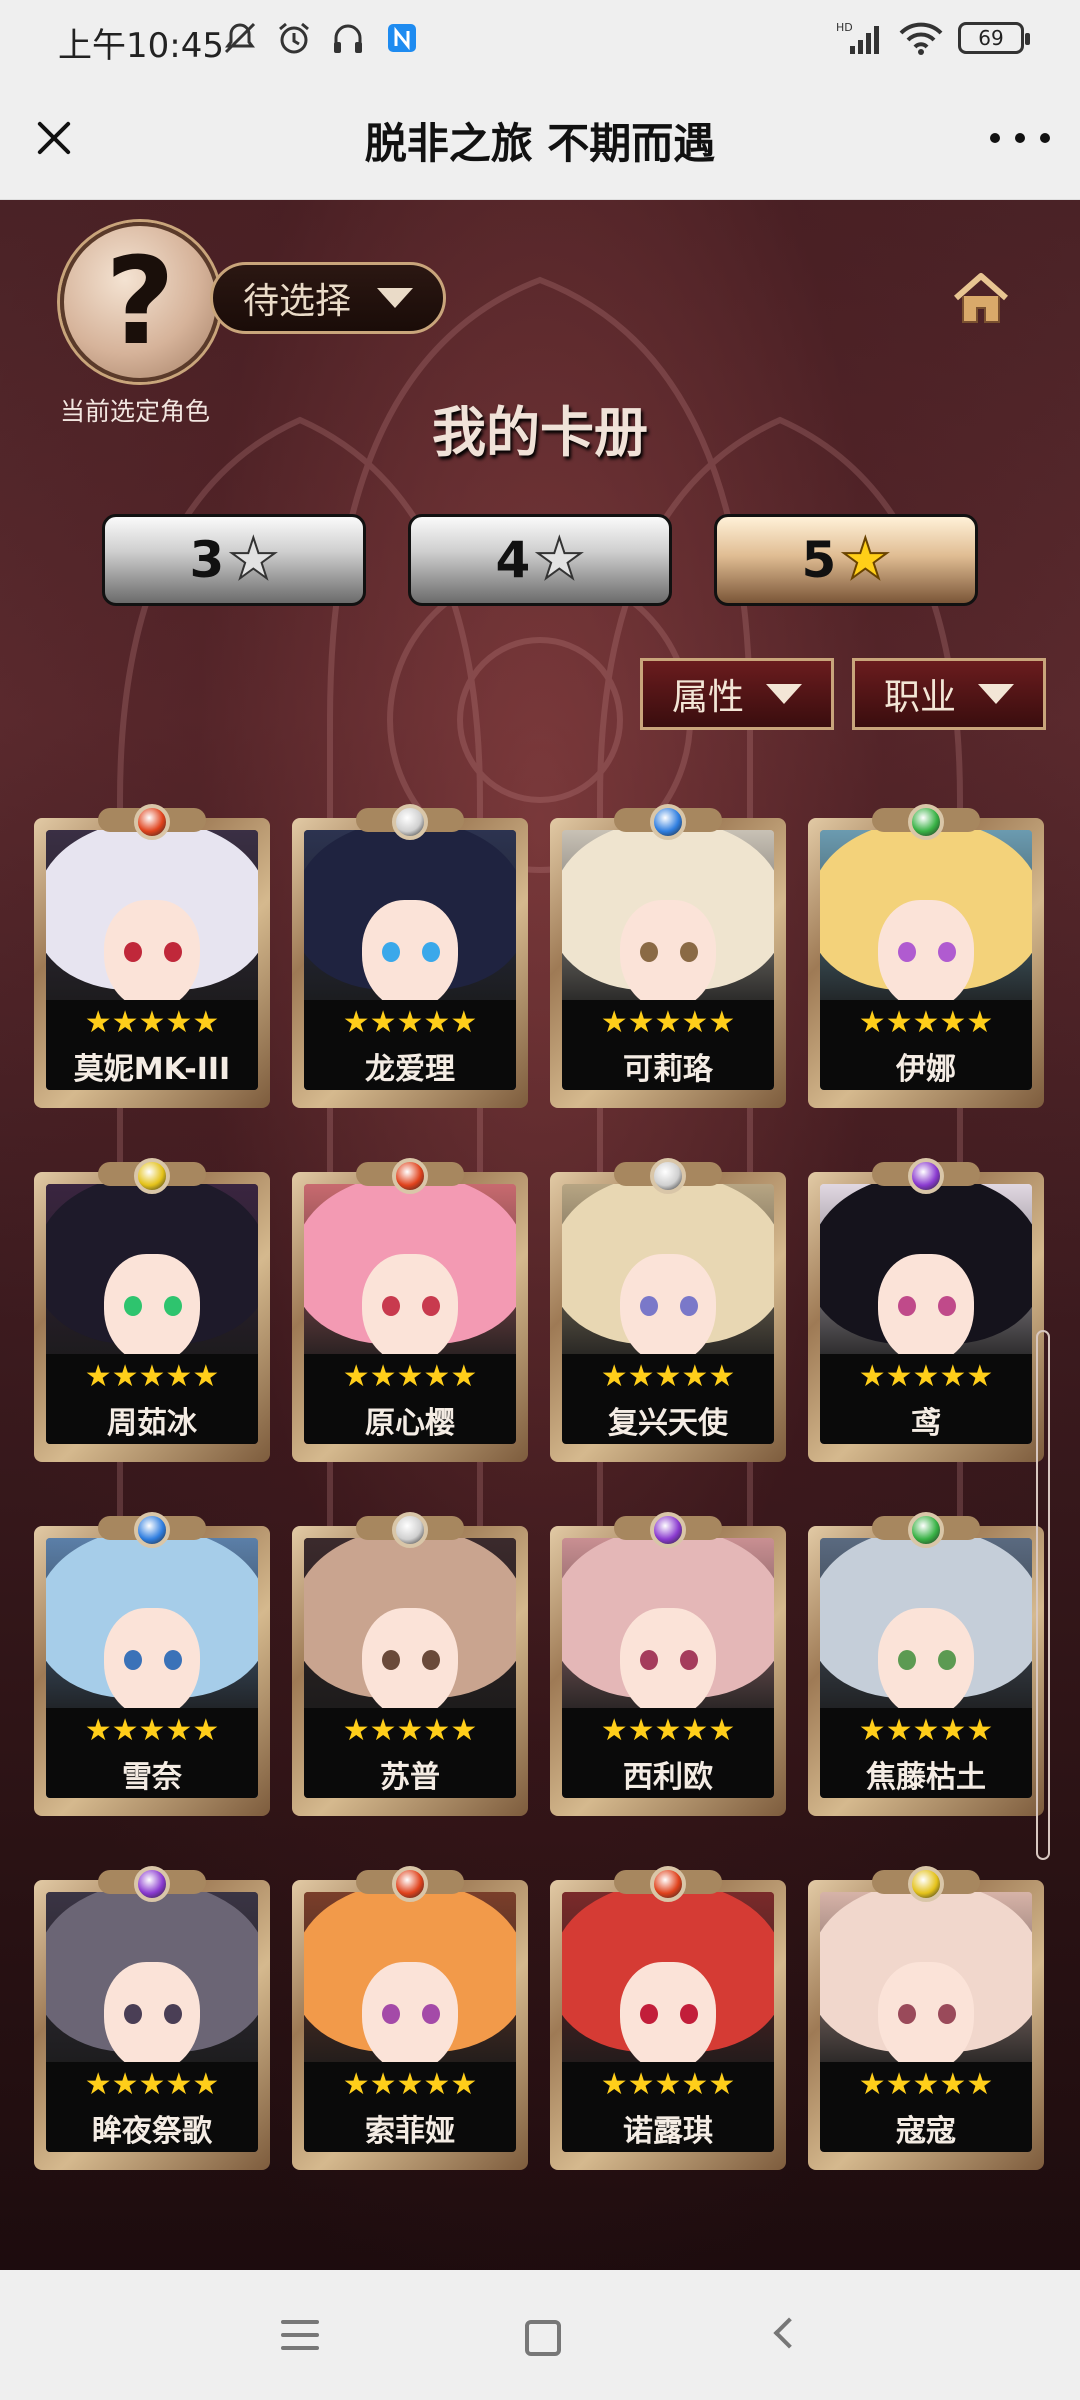 This screenshot has width=1080, height=2400. Describe the element at coordinates (785, 2335) in the screenshot. I see `back-icon` at that location.